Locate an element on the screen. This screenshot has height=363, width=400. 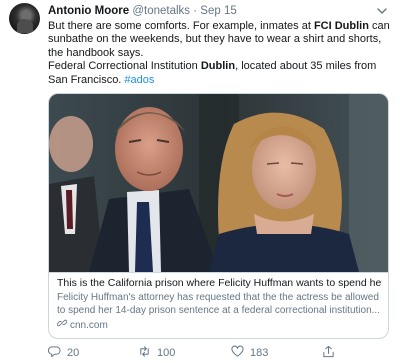
tweet-date: Sep 15 is located at coordinates (218, 11).